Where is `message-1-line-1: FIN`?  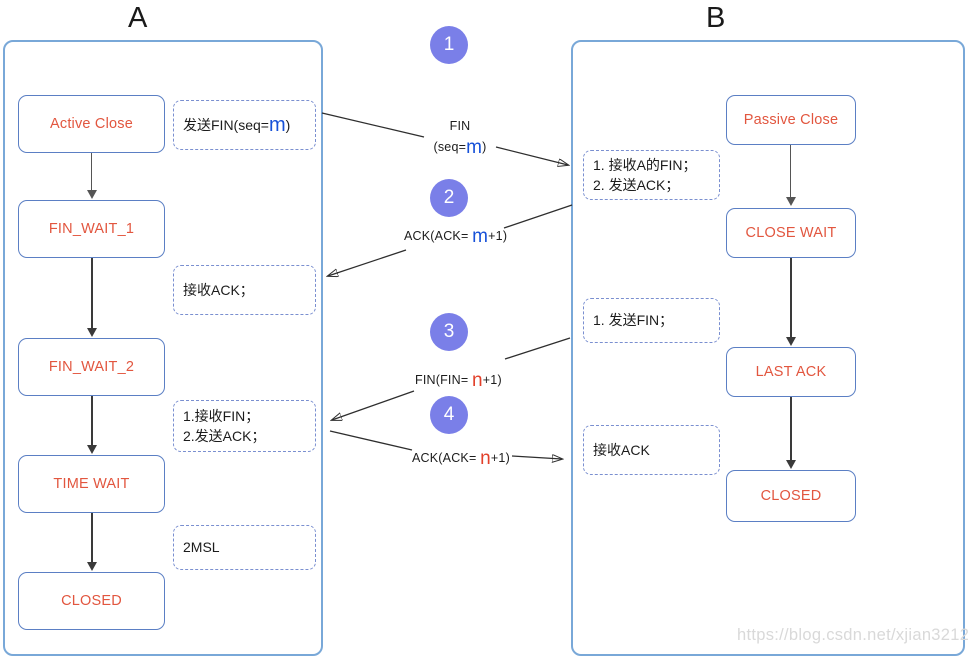
message-1-line-1: FIN is located at coordinates (460, 126).